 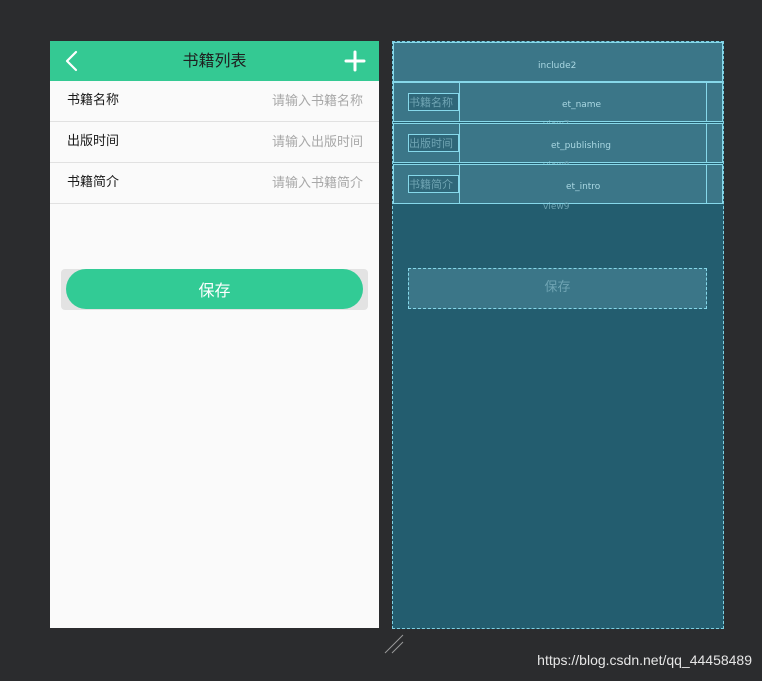 What do you see at coordinates (583, 187) in the screenshot?
I see `blueprint-et-intro-id: et_intro` at bounding box center [583, 187].